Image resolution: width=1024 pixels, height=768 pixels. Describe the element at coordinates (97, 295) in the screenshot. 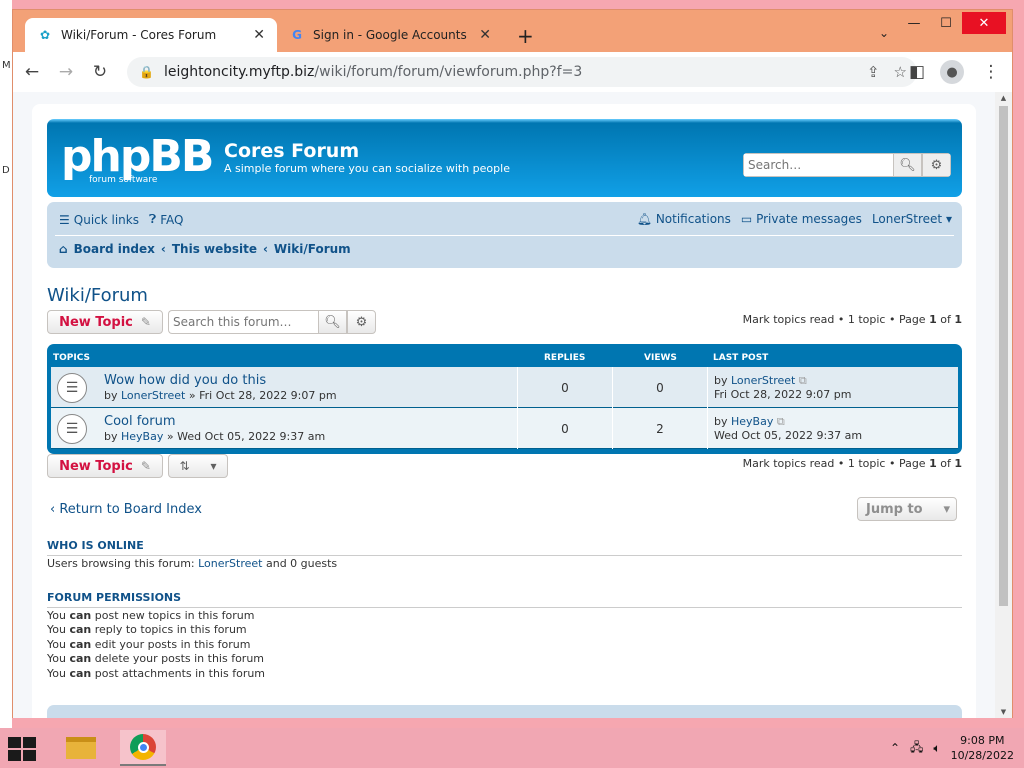

I see `page-title: Wiki/Forum` at that location.